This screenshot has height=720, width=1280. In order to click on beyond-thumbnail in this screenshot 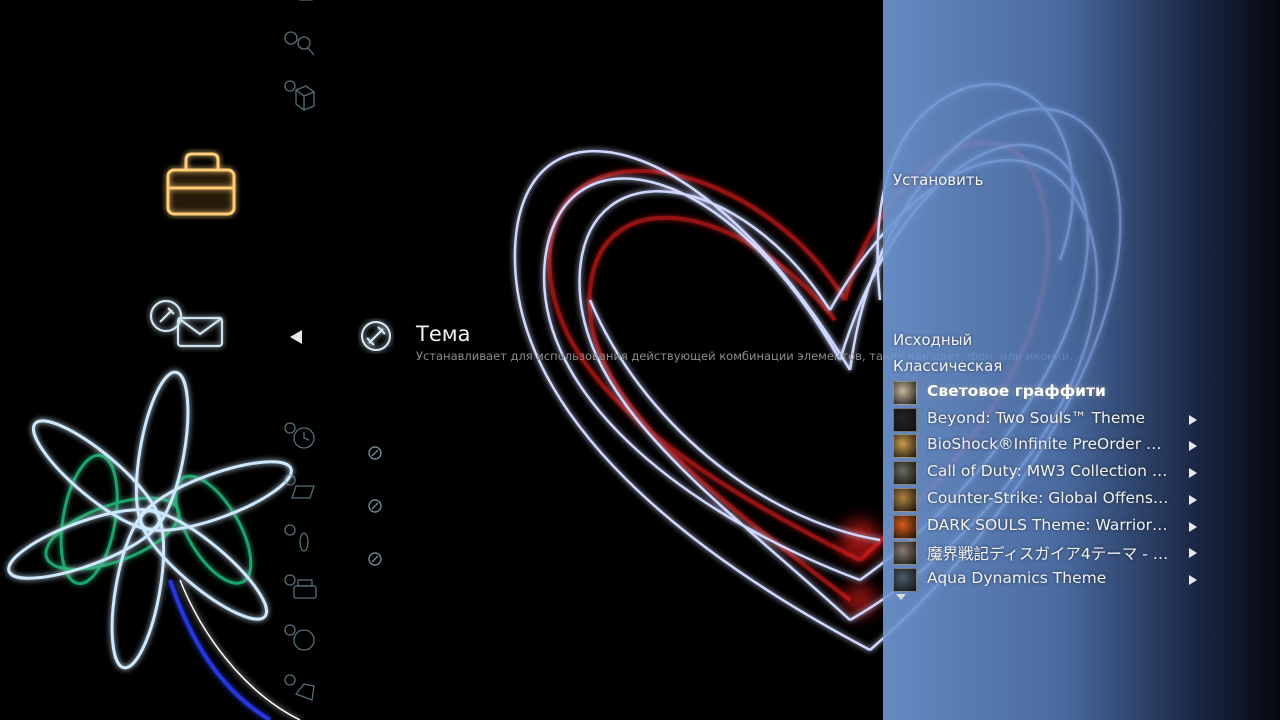, I will do `click(905, 419)`.